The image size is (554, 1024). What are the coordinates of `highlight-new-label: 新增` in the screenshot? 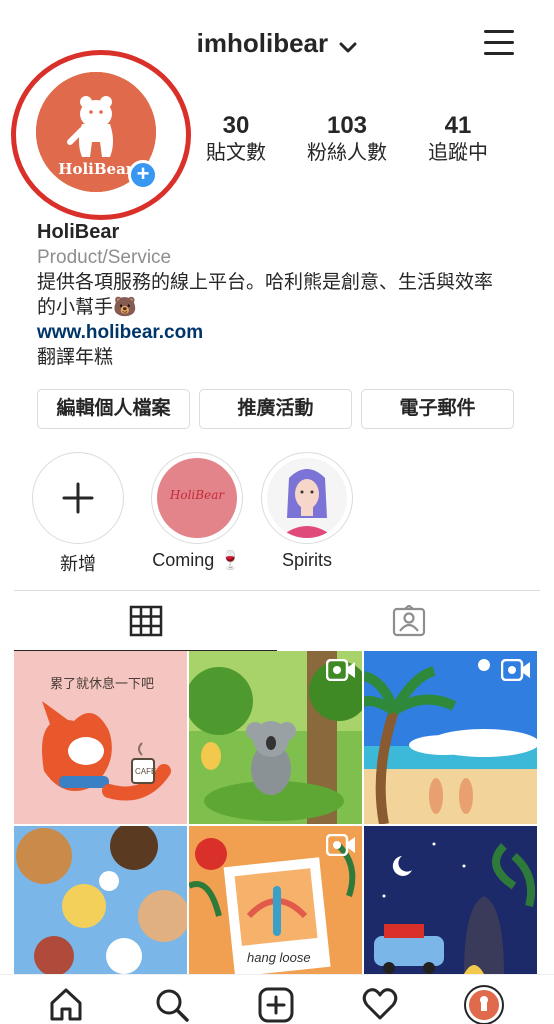 It's located at (78, 564).